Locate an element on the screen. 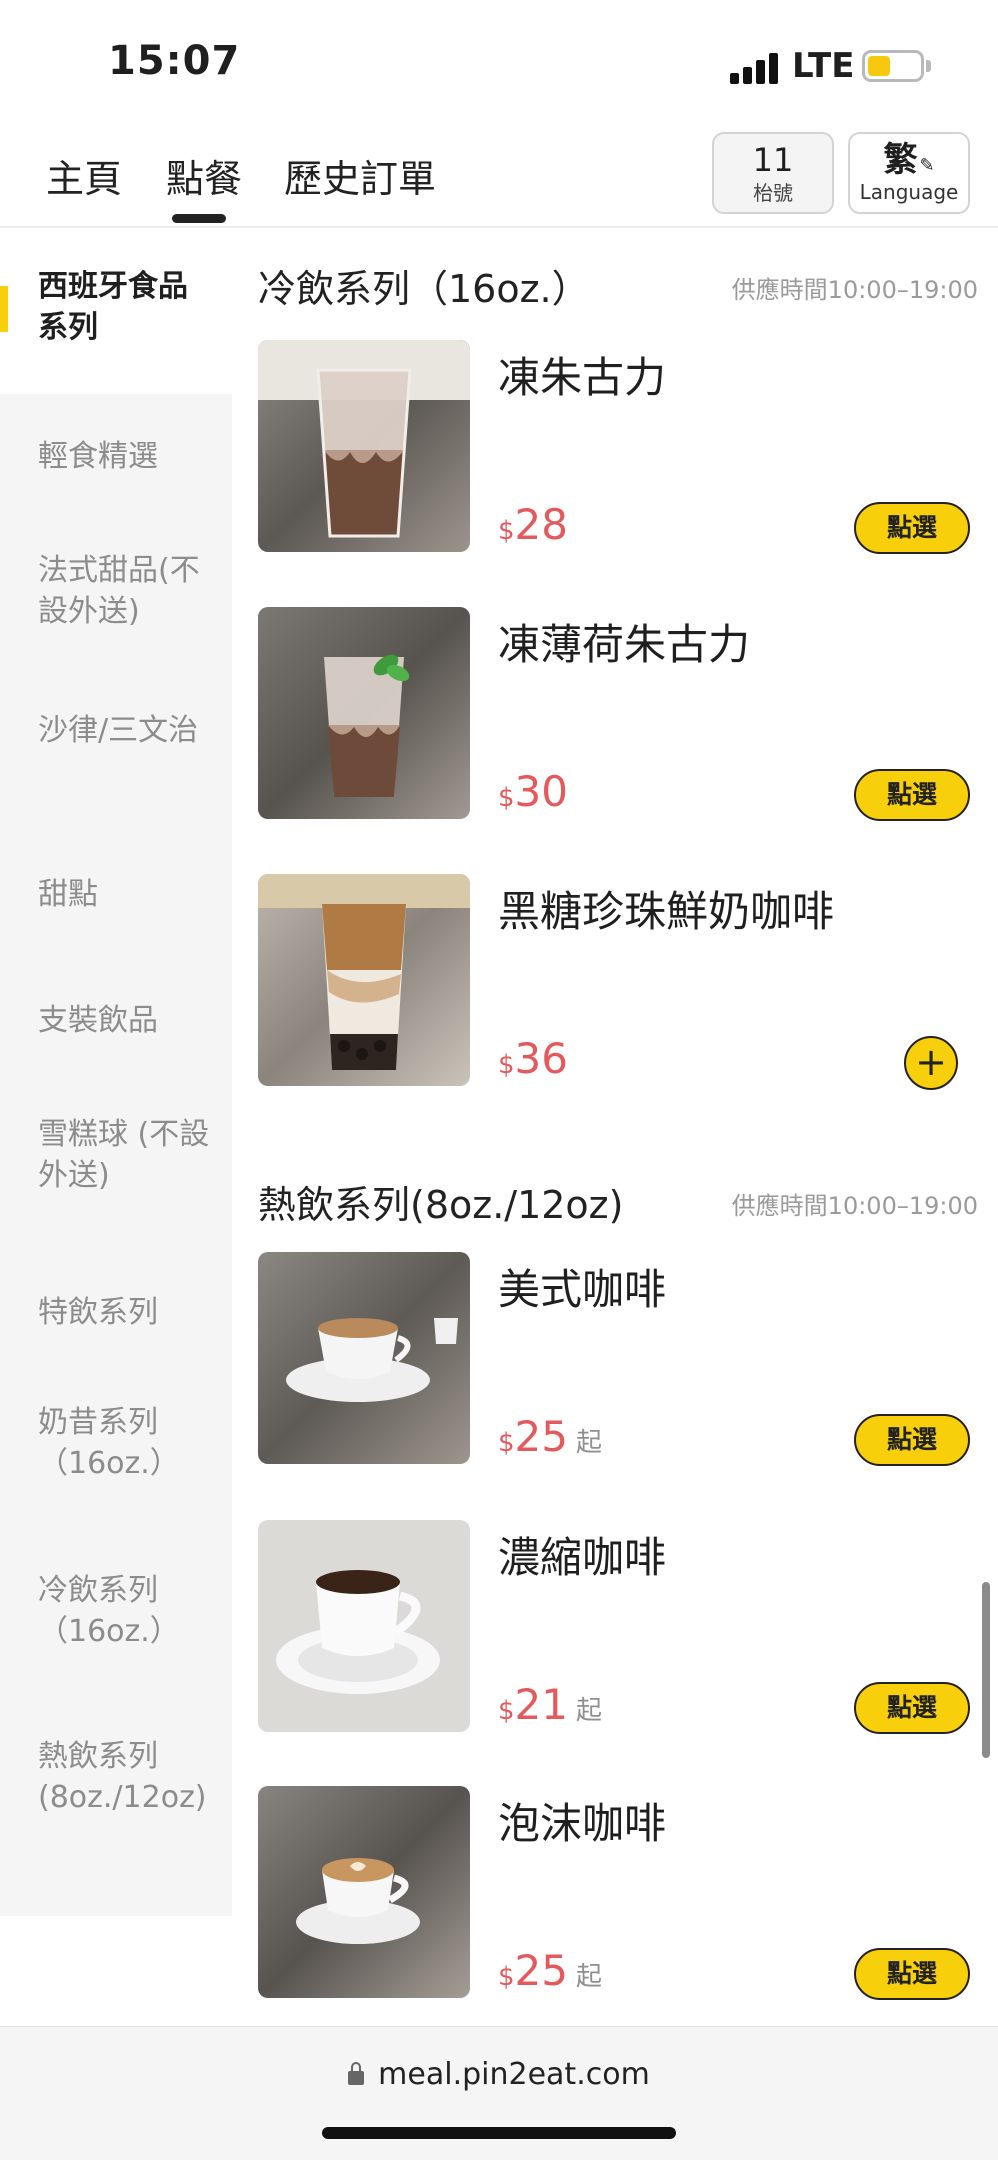 This screenshot has height=2160, width=998. category-label: 沙律/三文治 is located at coordinates (118, 730).